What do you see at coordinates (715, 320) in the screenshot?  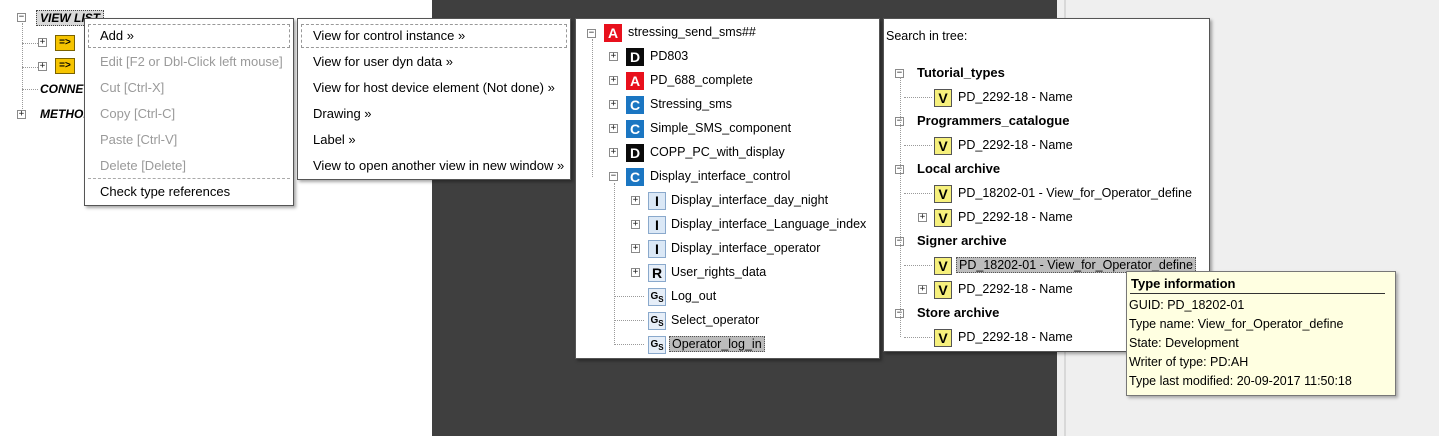 I see `tree-node-label: Select_operator` at bounding box center [715, 320].